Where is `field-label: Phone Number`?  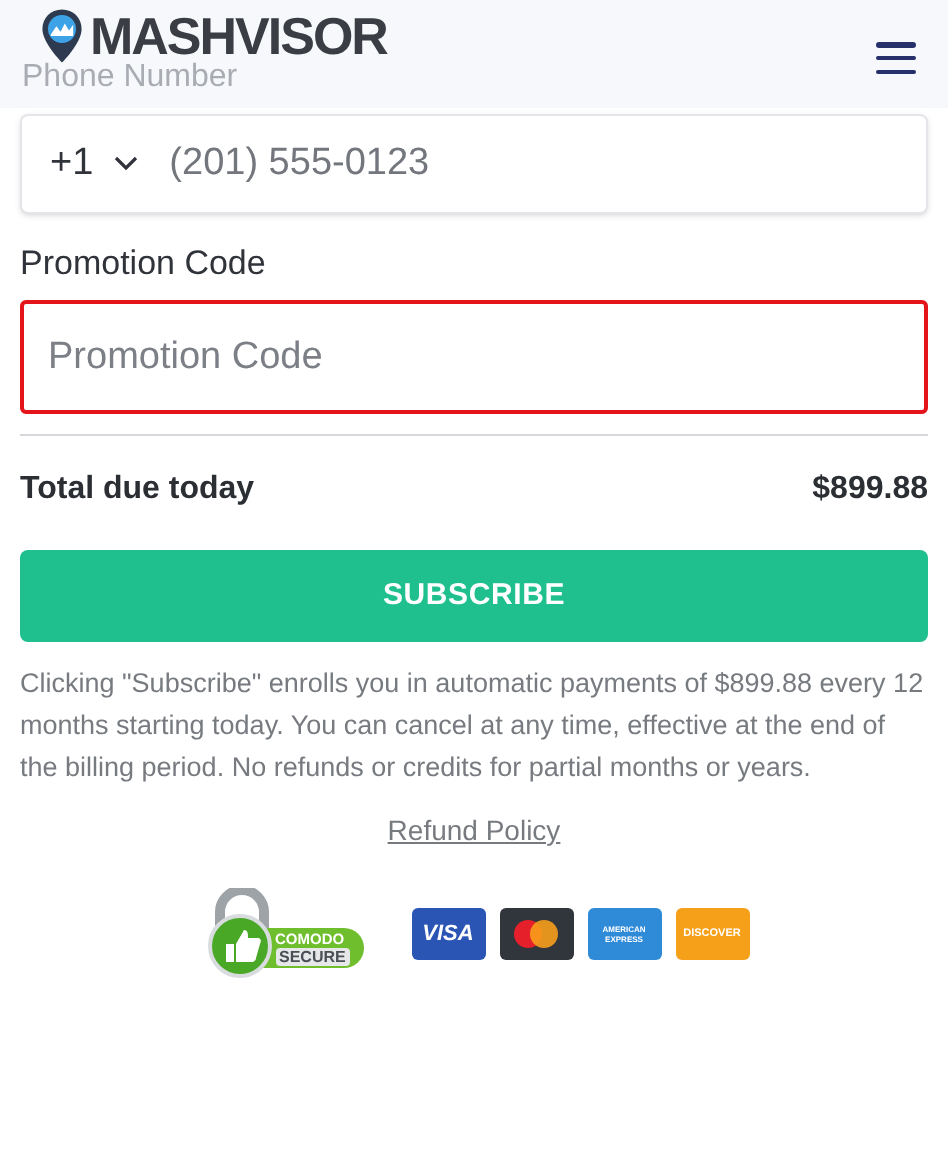
field-label: Phone Number is located at coordinates (129, 78).